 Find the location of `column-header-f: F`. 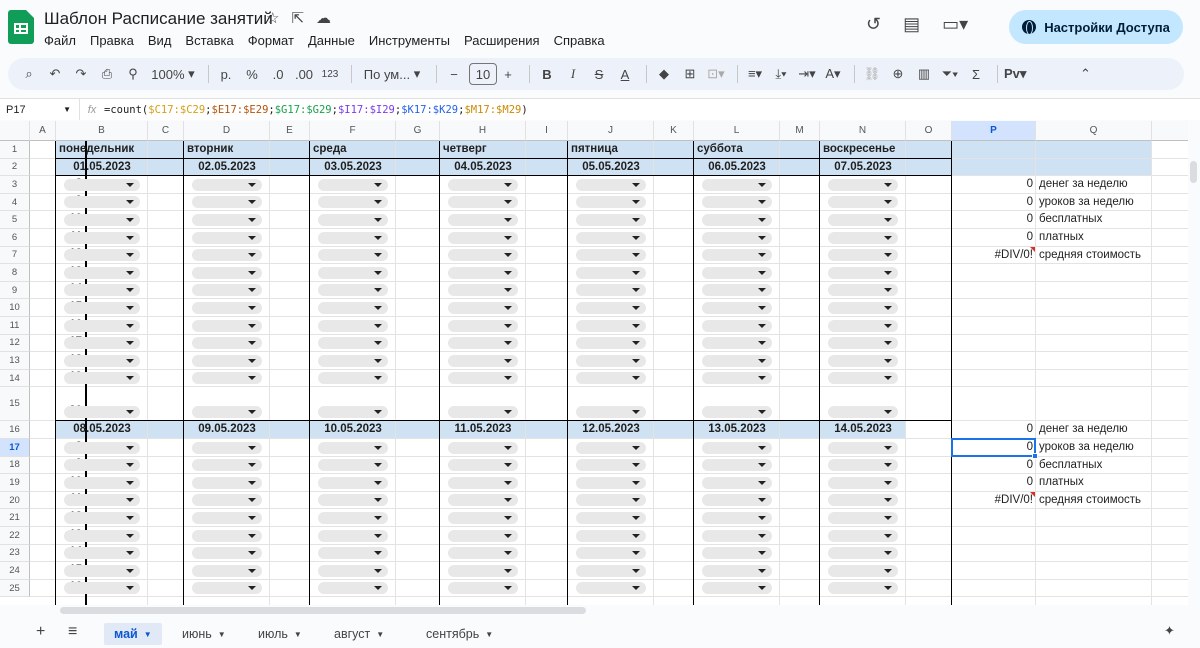

column-header-f: F is located at coordinates (353, 131).